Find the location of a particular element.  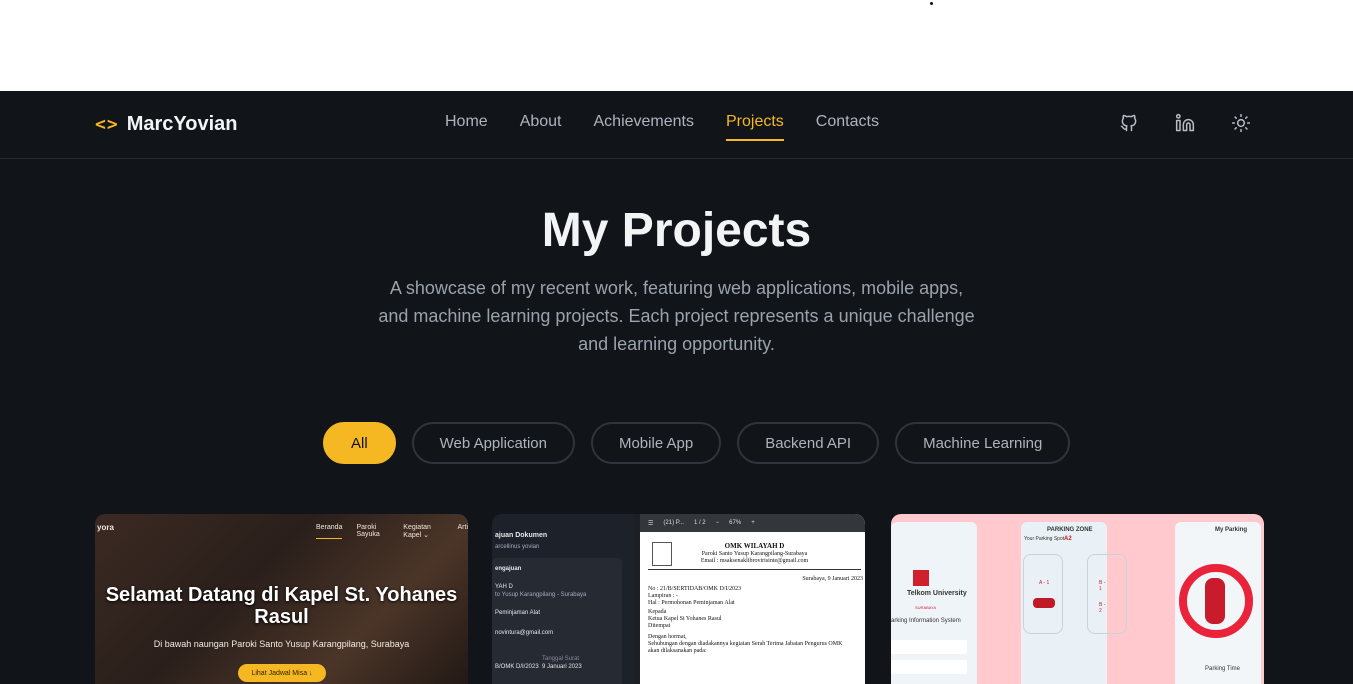

doc-divider is located at coordinates (754, 569).